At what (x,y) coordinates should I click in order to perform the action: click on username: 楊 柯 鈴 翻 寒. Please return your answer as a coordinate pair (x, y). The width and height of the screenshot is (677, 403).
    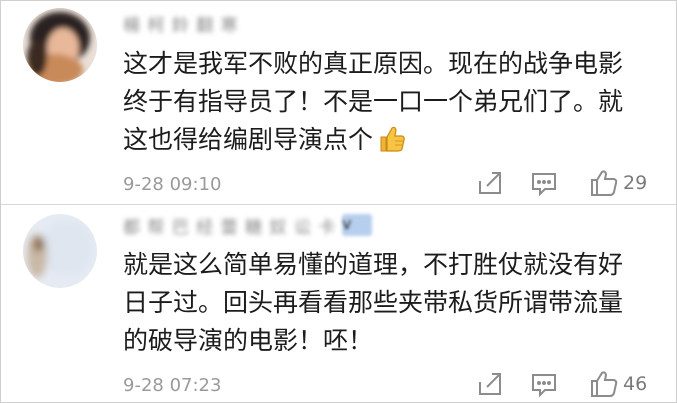
    Looking at the image, I should click on (198, 23).